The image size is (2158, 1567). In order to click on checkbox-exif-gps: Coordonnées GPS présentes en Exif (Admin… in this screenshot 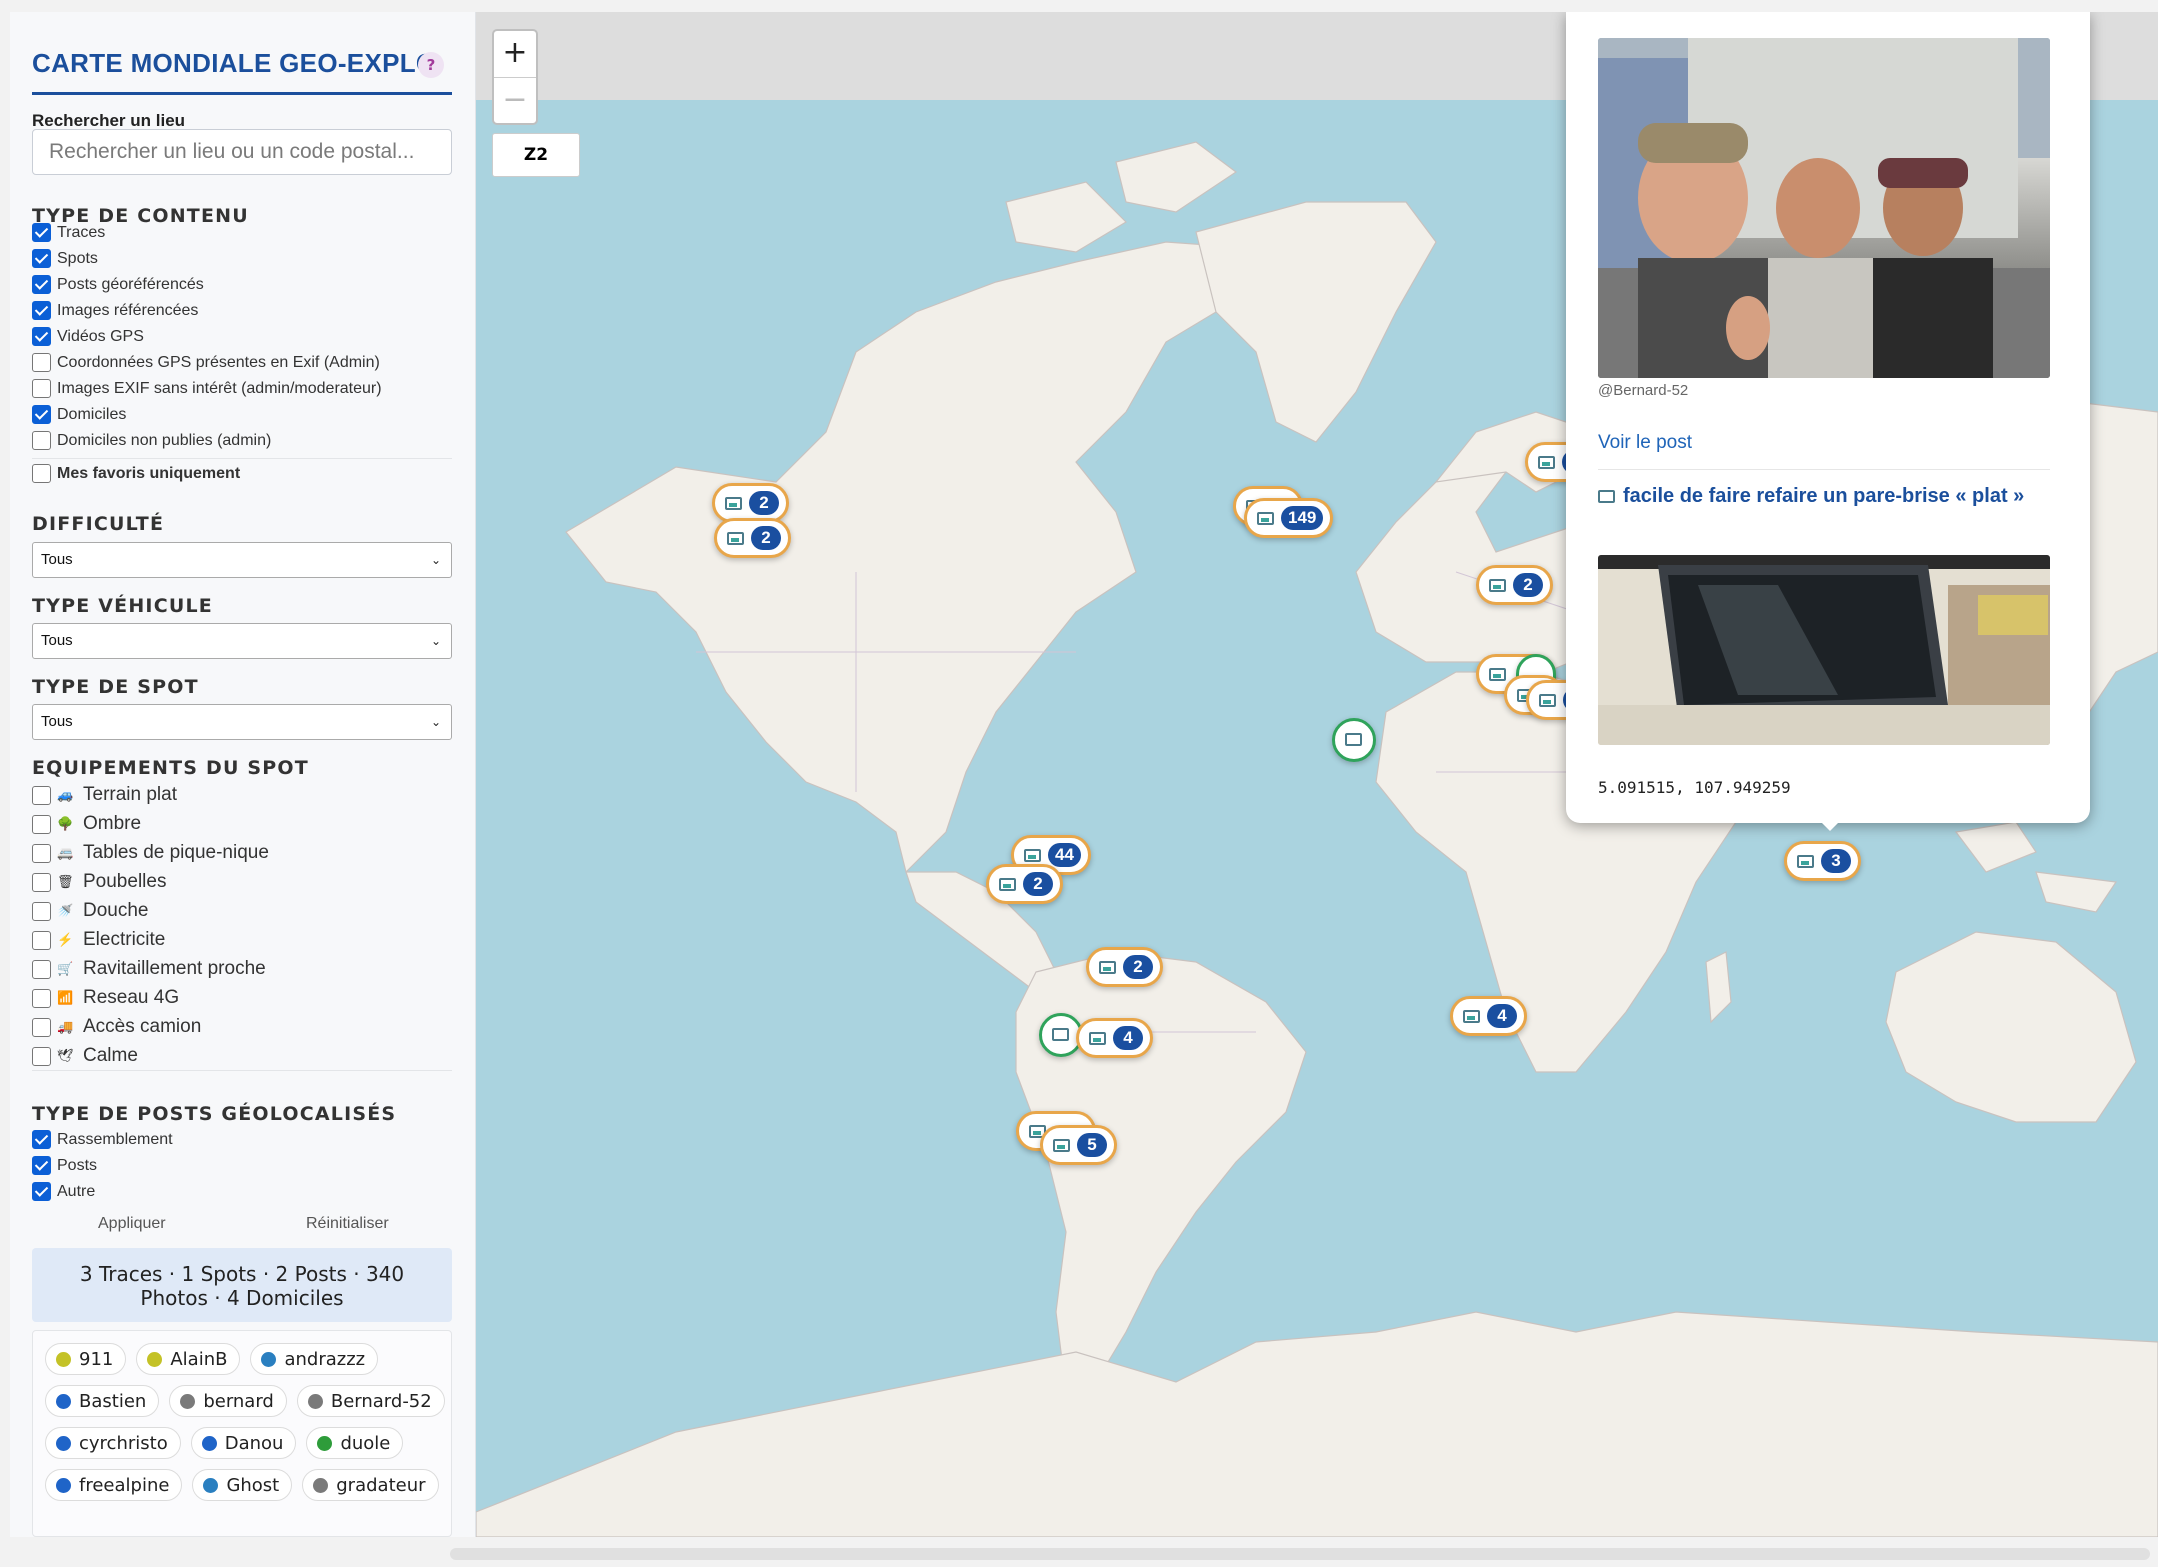, I will do `click(206, 362)`.